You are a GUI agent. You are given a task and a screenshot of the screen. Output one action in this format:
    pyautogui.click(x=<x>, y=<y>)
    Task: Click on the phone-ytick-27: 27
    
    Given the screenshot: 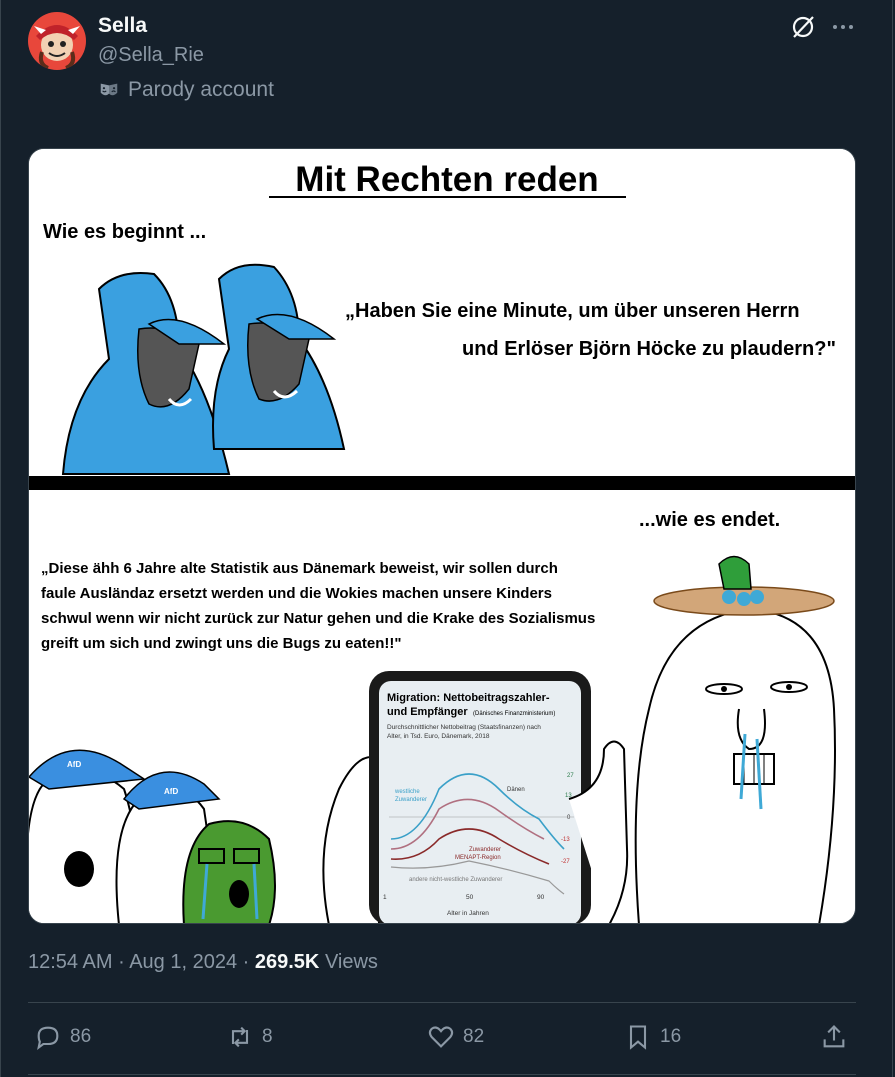 What is the action you would take?
    pyautogui.click(x=570, y=776)
    